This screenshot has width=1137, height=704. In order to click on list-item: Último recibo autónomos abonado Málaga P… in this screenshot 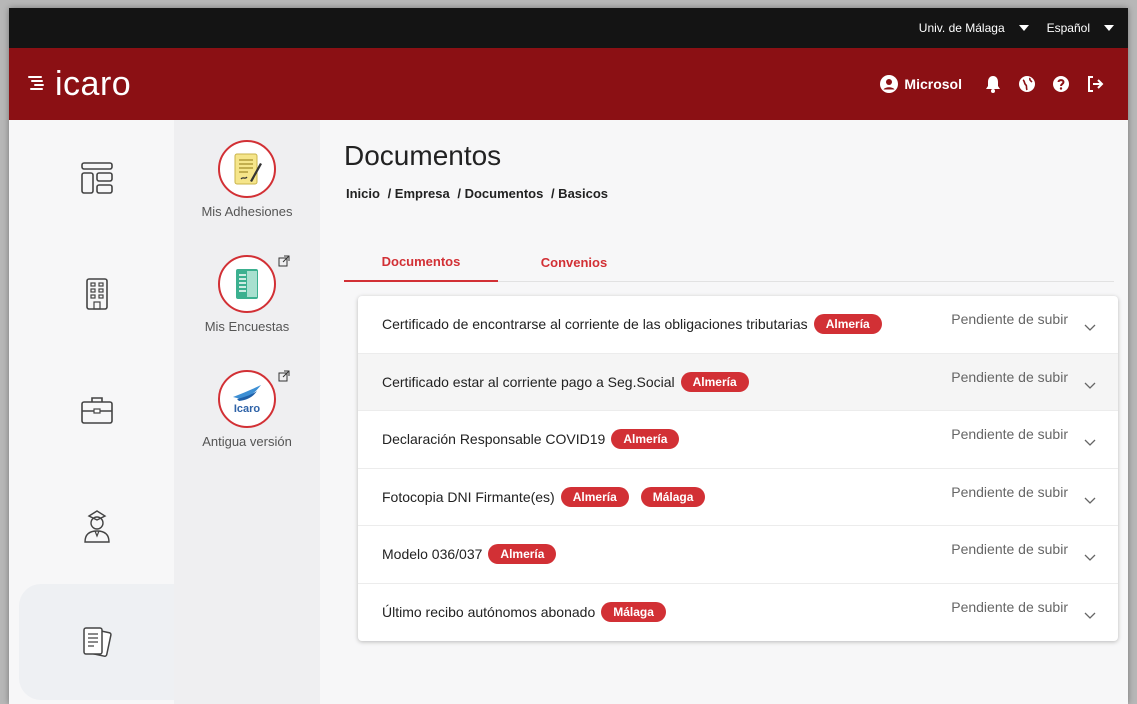, I will do `click(738, 613)`.